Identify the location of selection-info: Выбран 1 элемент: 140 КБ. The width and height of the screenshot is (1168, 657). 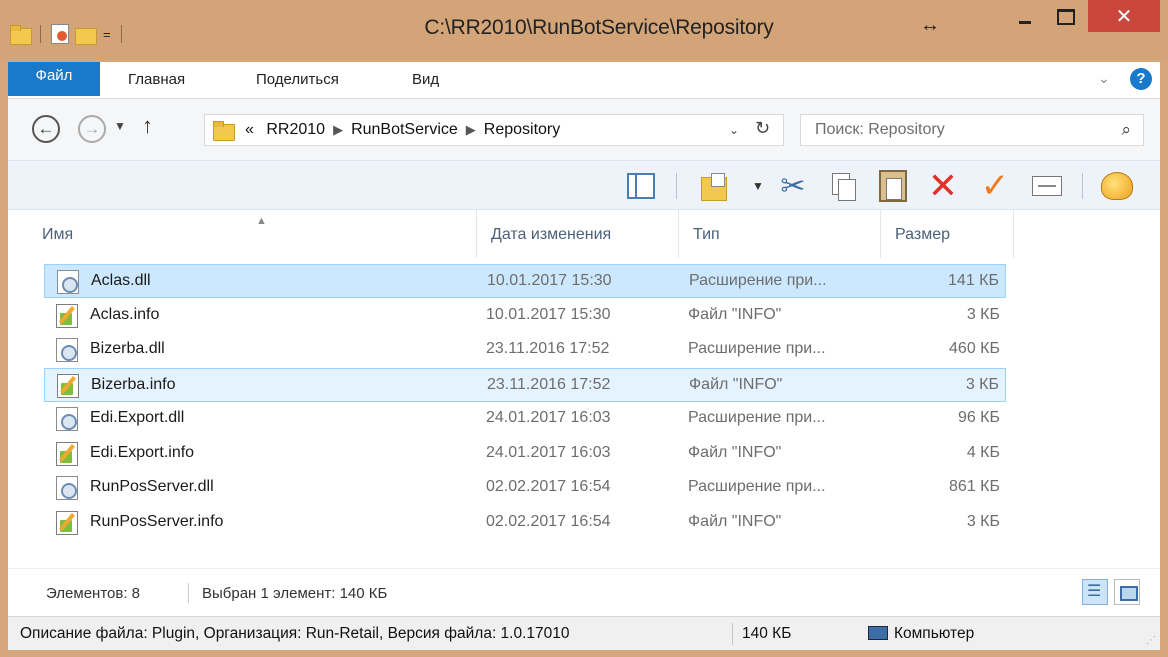
(295, 593).